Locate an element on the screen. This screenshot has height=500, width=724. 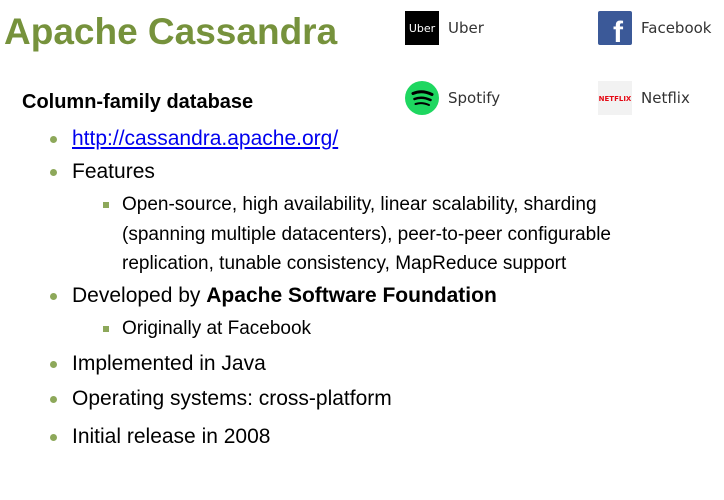
bullet-link: http://cassandra.apache.org/ is located at coordinates (193, 139).